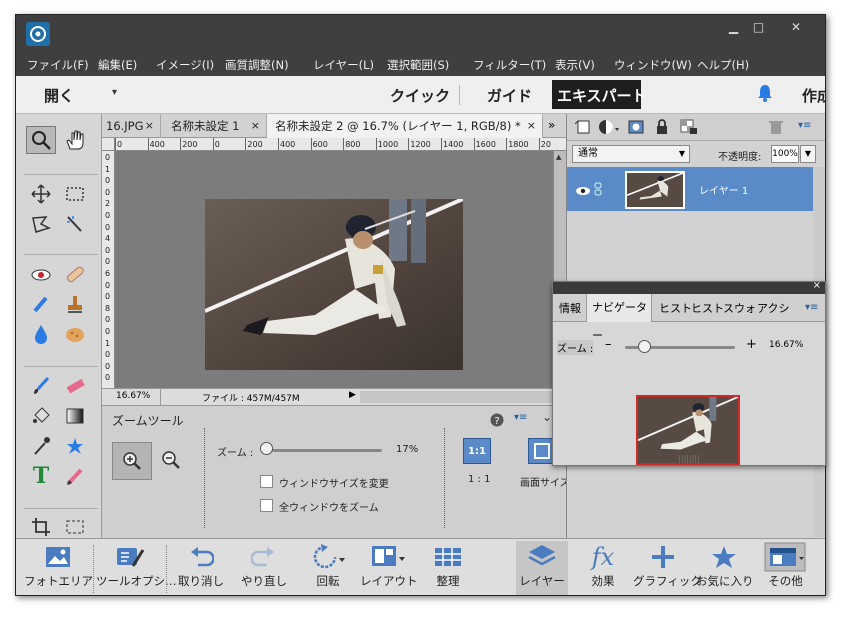 The height and width of the screenshot is (620, 850). I want to click on new-layer-icon, so click(582, 129).